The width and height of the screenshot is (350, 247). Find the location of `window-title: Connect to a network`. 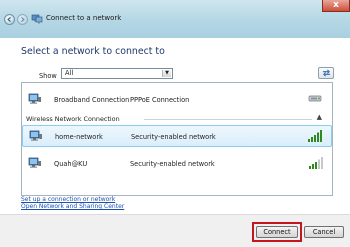

window-title: Connect to a network is located at coordinates (84, 18).